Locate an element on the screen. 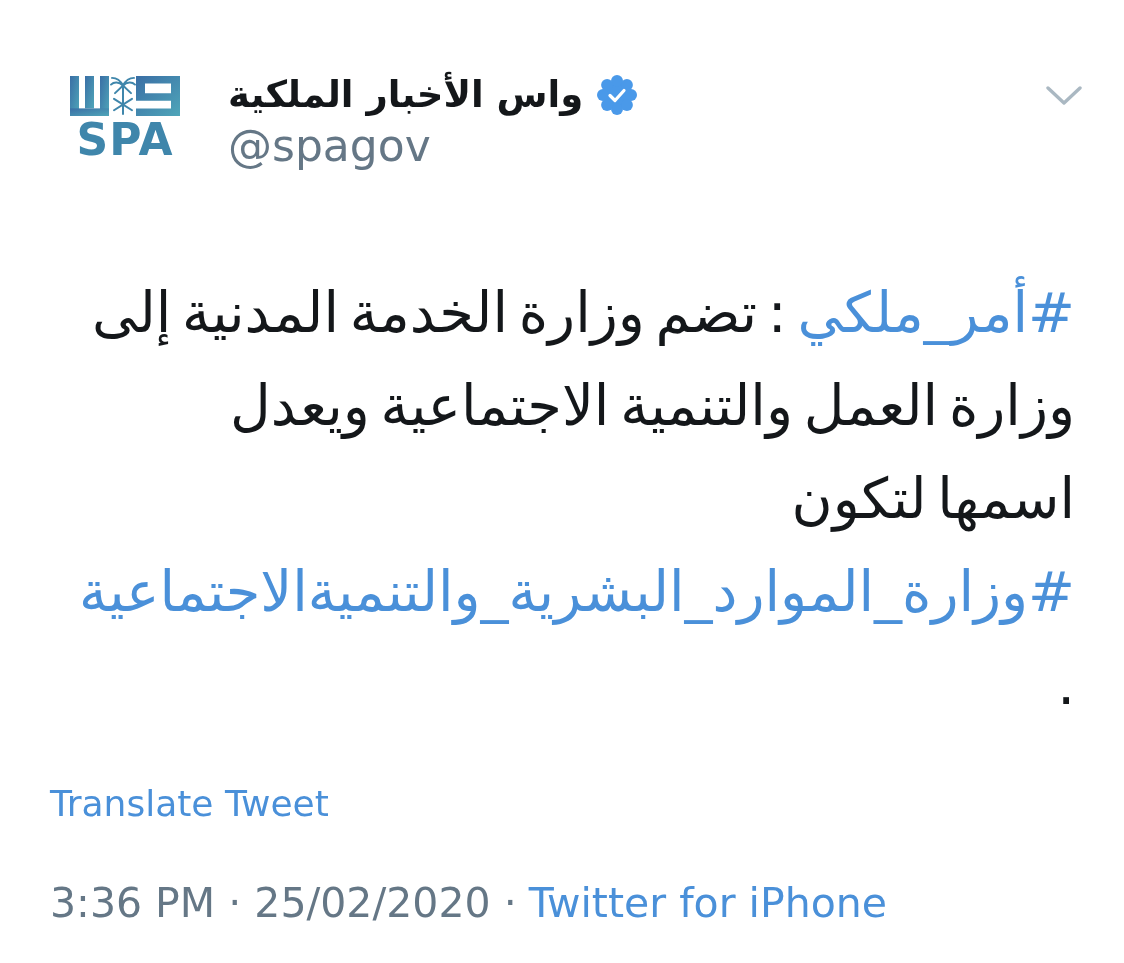 The image size is (1124, 963). account-name: واس الأخبار الملكية is located at coordinates (406, 94).